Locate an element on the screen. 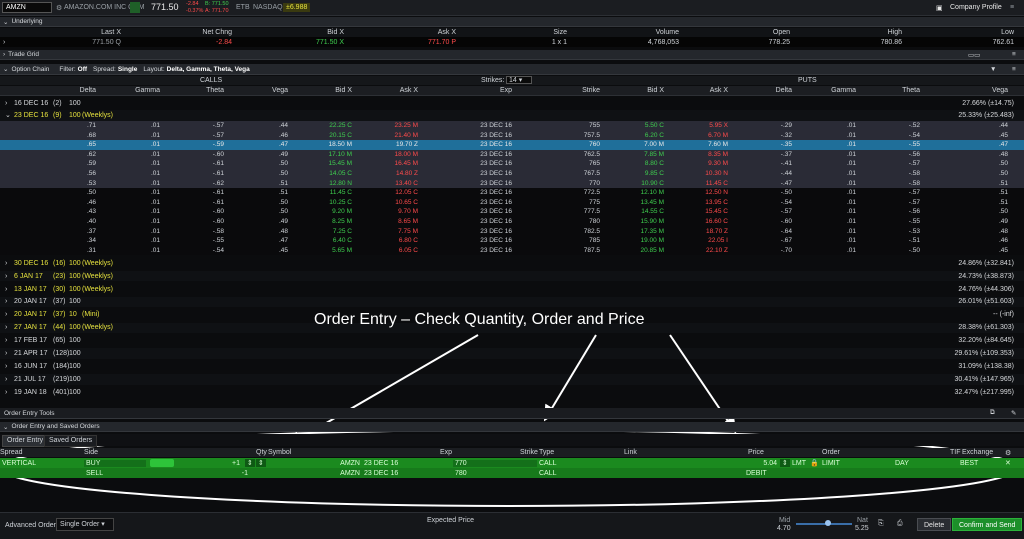 Image resolution: width=1024 pixels, height=539 pixels. exchange-value: BEST is located at coordinates (969, 463).